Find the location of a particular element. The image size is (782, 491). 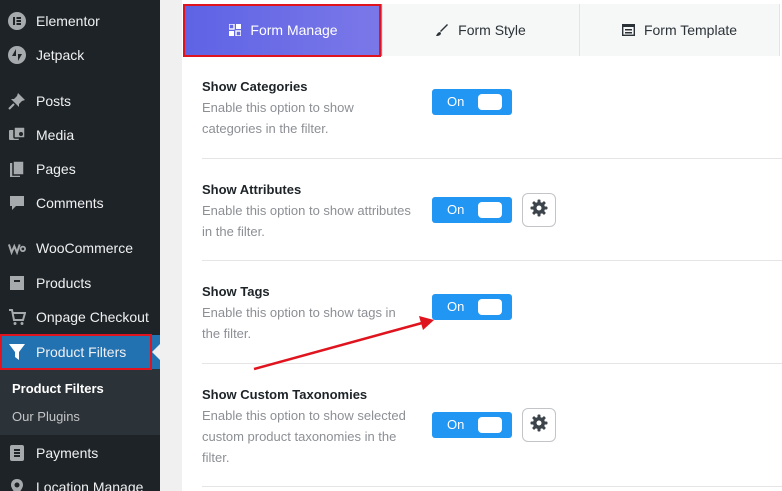

menu-item-label: Posts is located at coordinates (54, 101).